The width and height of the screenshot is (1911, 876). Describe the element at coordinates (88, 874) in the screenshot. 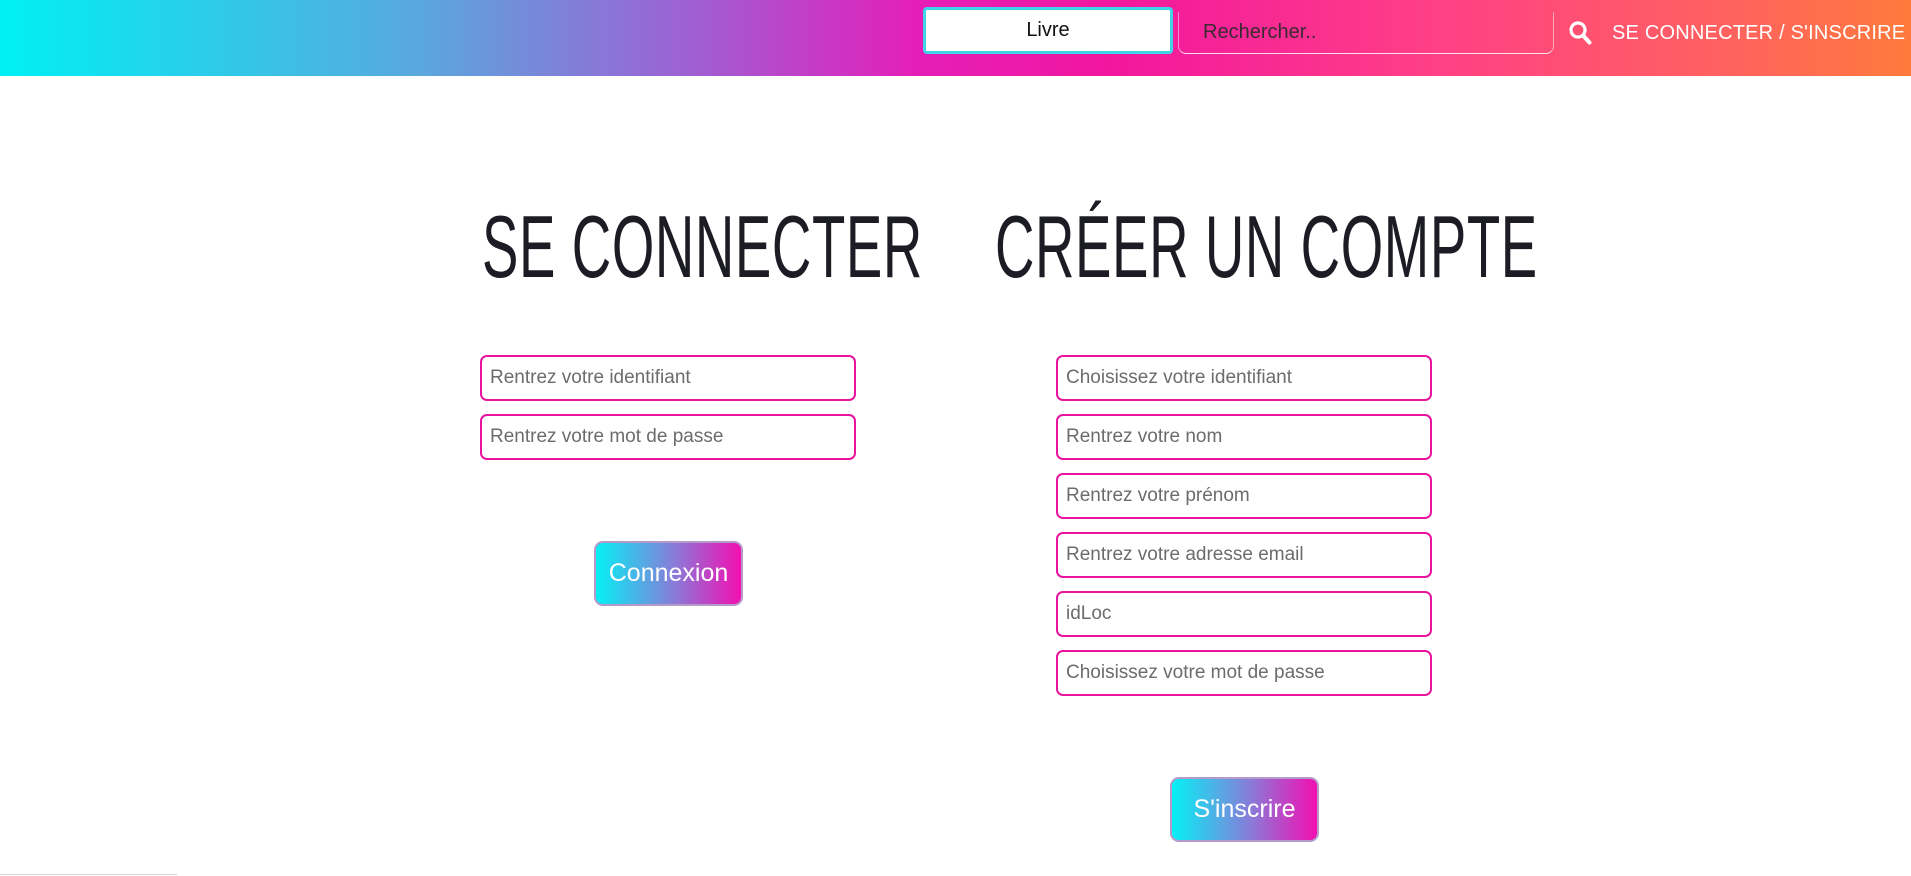

I see `divider` at that location.